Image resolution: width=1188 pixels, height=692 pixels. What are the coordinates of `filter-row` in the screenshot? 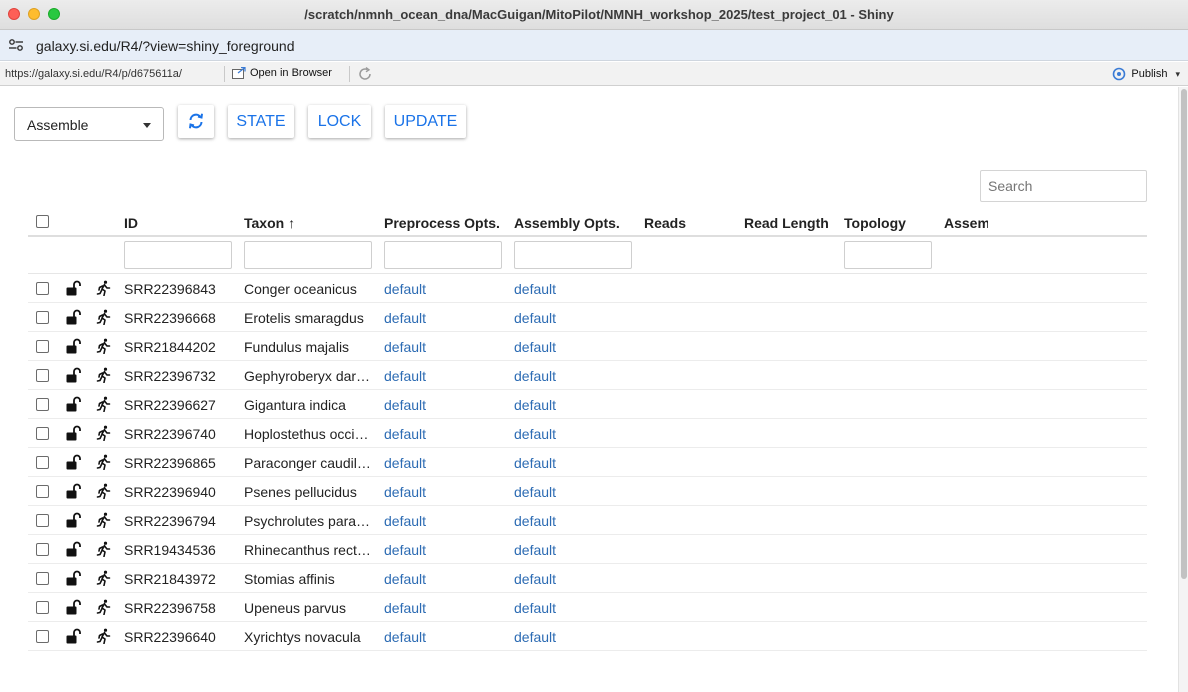 It's located at (587, 255).